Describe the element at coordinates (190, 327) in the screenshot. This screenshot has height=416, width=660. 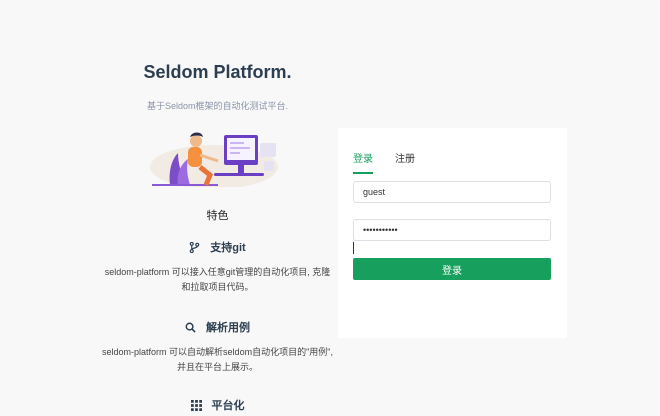
I see `search-icon` at that location.